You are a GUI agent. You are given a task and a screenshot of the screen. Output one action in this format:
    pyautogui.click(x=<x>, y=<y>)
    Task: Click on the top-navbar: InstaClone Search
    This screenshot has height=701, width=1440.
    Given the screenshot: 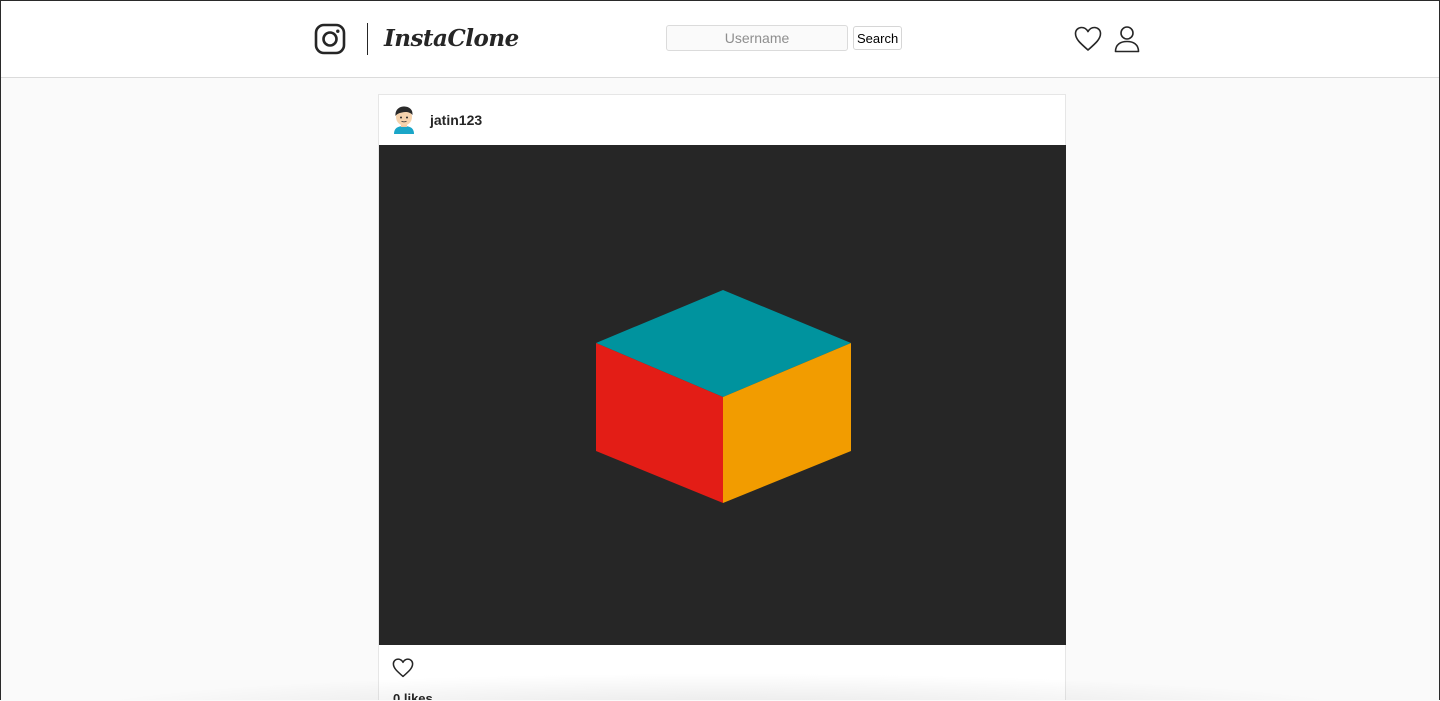 What is the action you would take?
    pyautogui.click(x=720, y=39)
    